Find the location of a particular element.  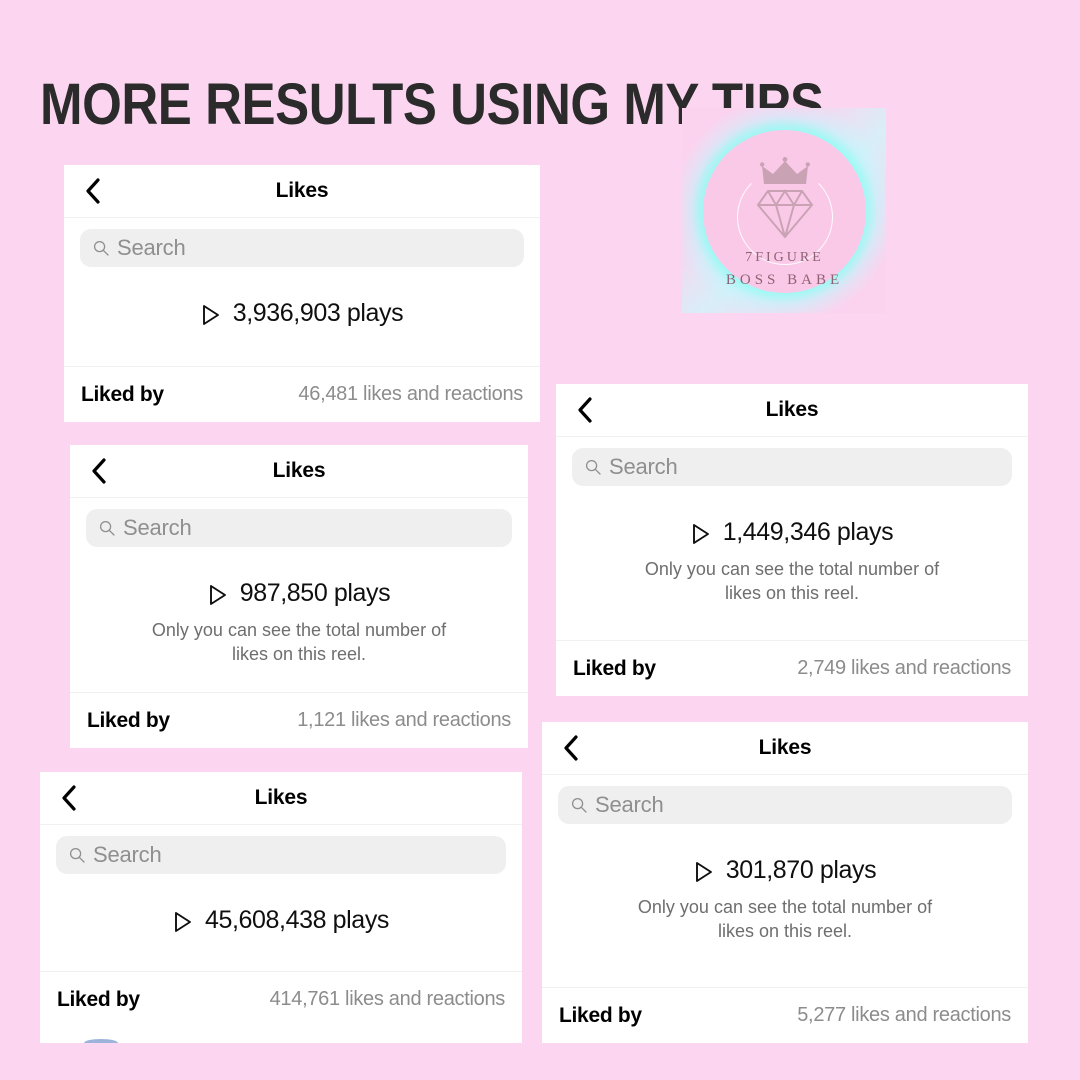

likes-count: 5,277 likes and reactions is located at coordinates (904, 1015).